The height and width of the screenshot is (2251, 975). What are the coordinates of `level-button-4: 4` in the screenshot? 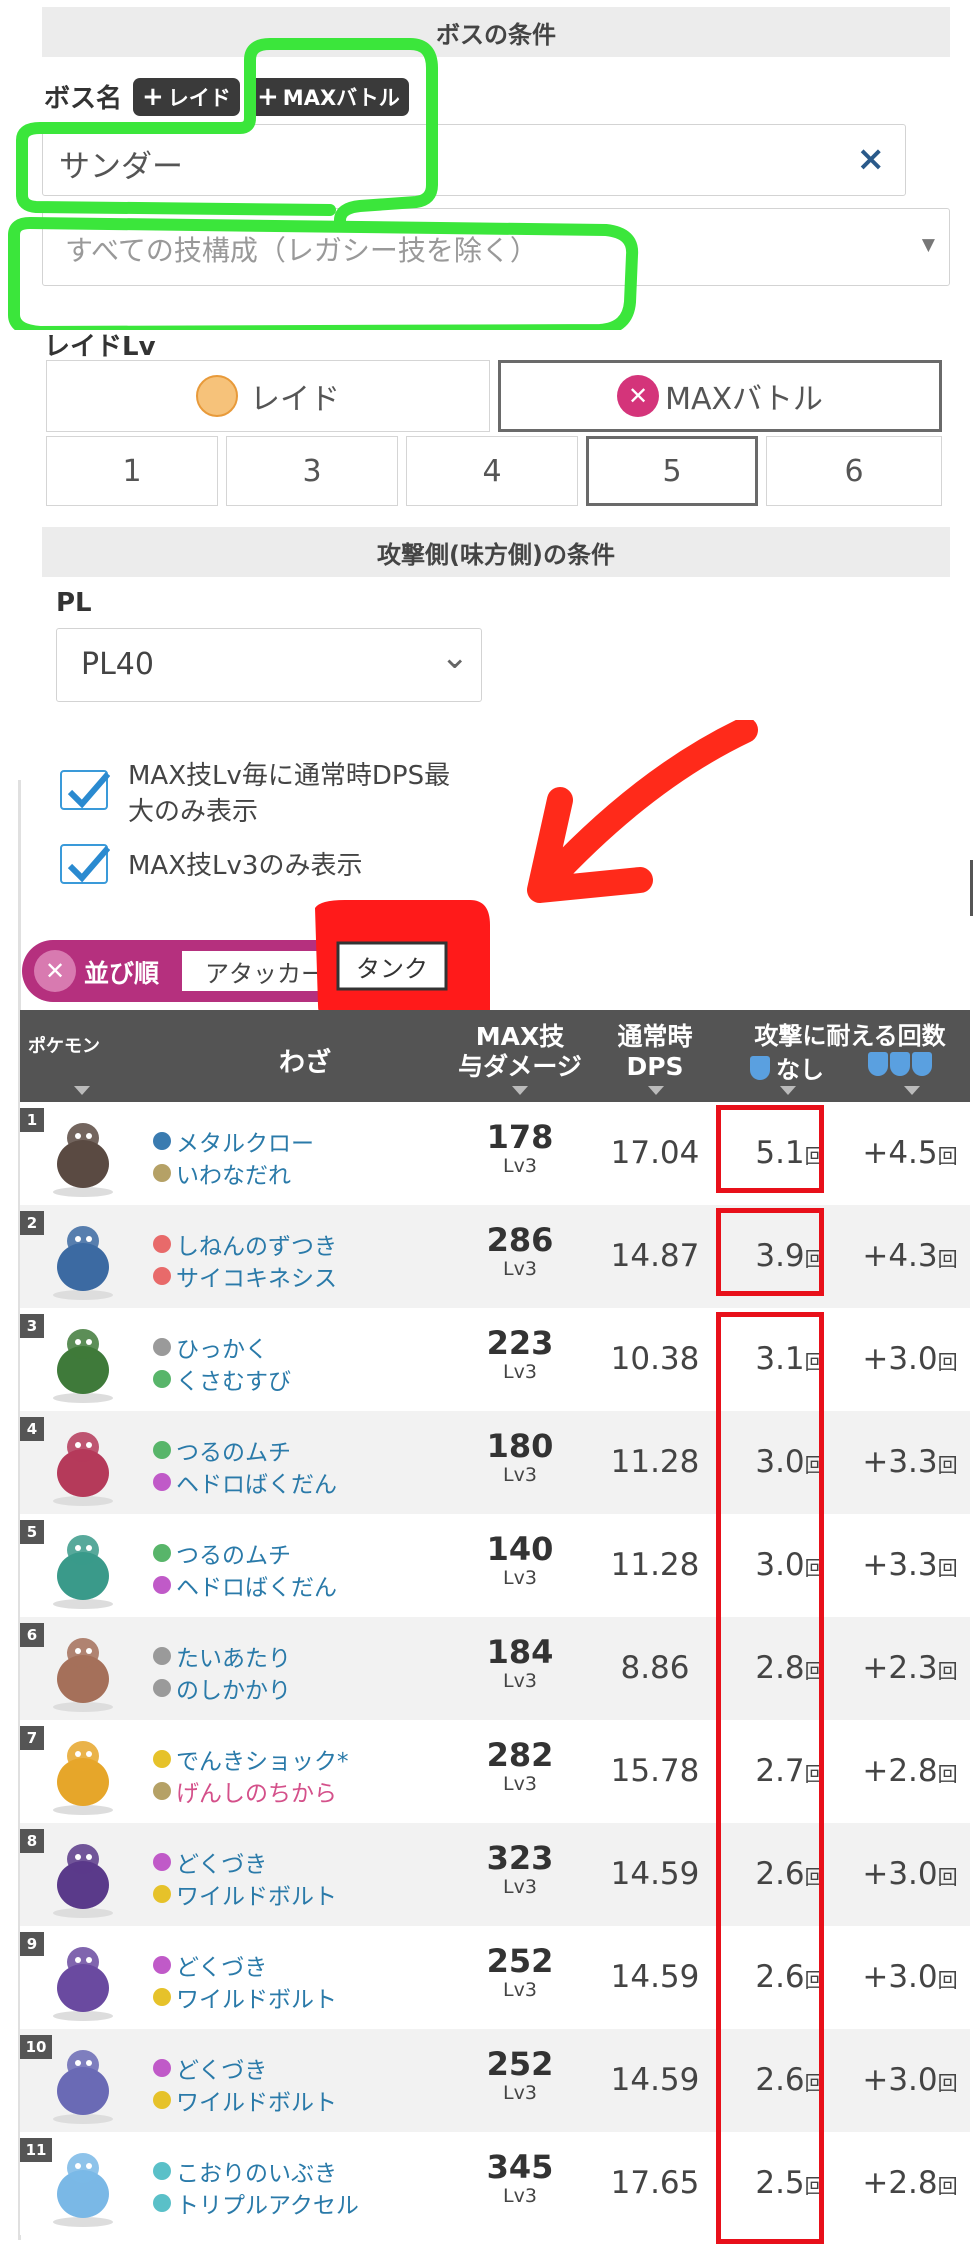 It's located at (492, 471).